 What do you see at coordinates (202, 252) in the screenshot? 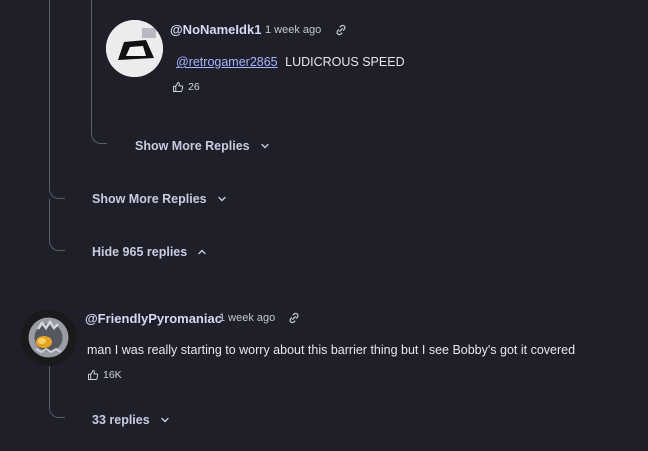
I see `chevron-up-icon` at bounding box center [202, 252].